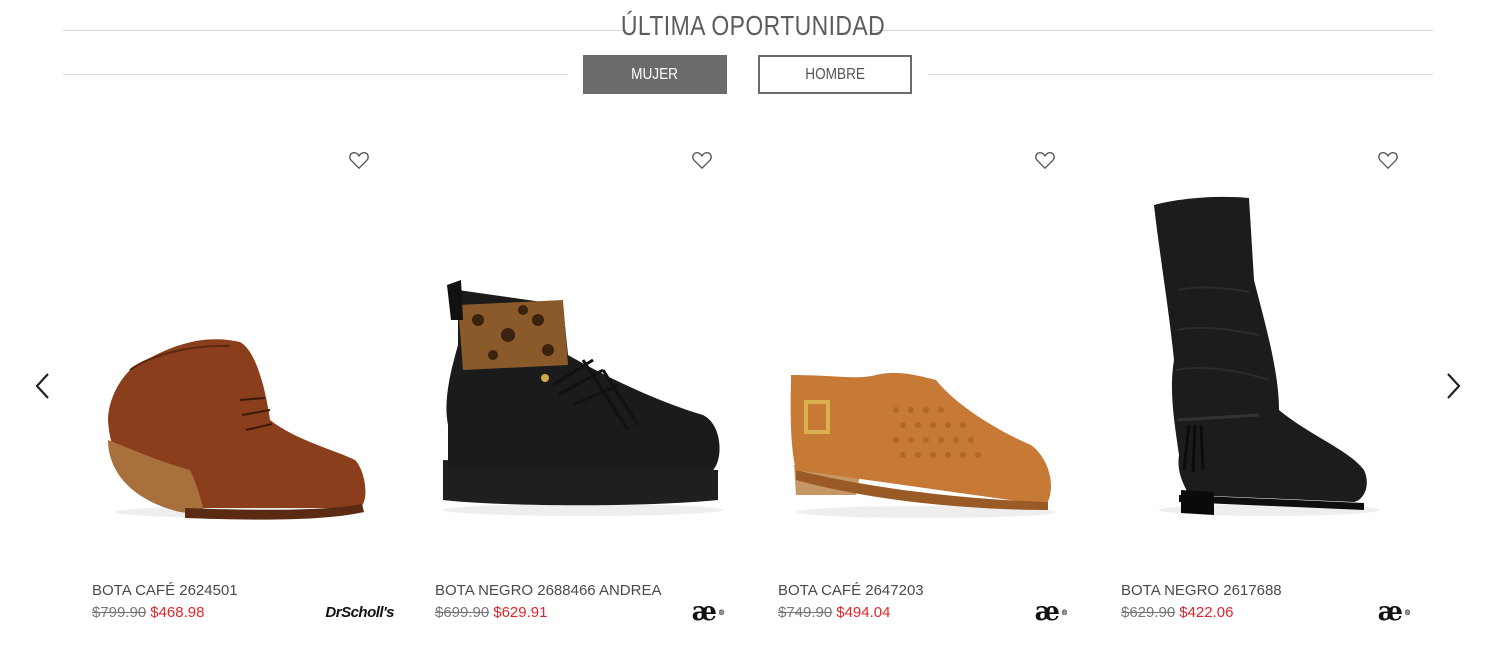 The image size is (1506, 656). What do you see at coordinates (805, 612) in the screenshot?
I see `old-price: $749.90` at bounding box center [805, 612].